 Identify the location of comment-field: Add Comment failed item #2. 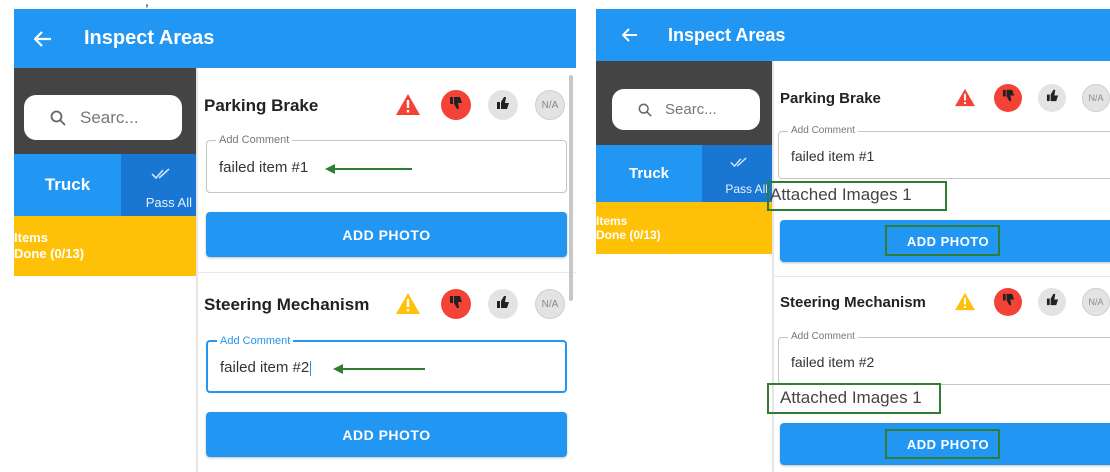
(944, 358).